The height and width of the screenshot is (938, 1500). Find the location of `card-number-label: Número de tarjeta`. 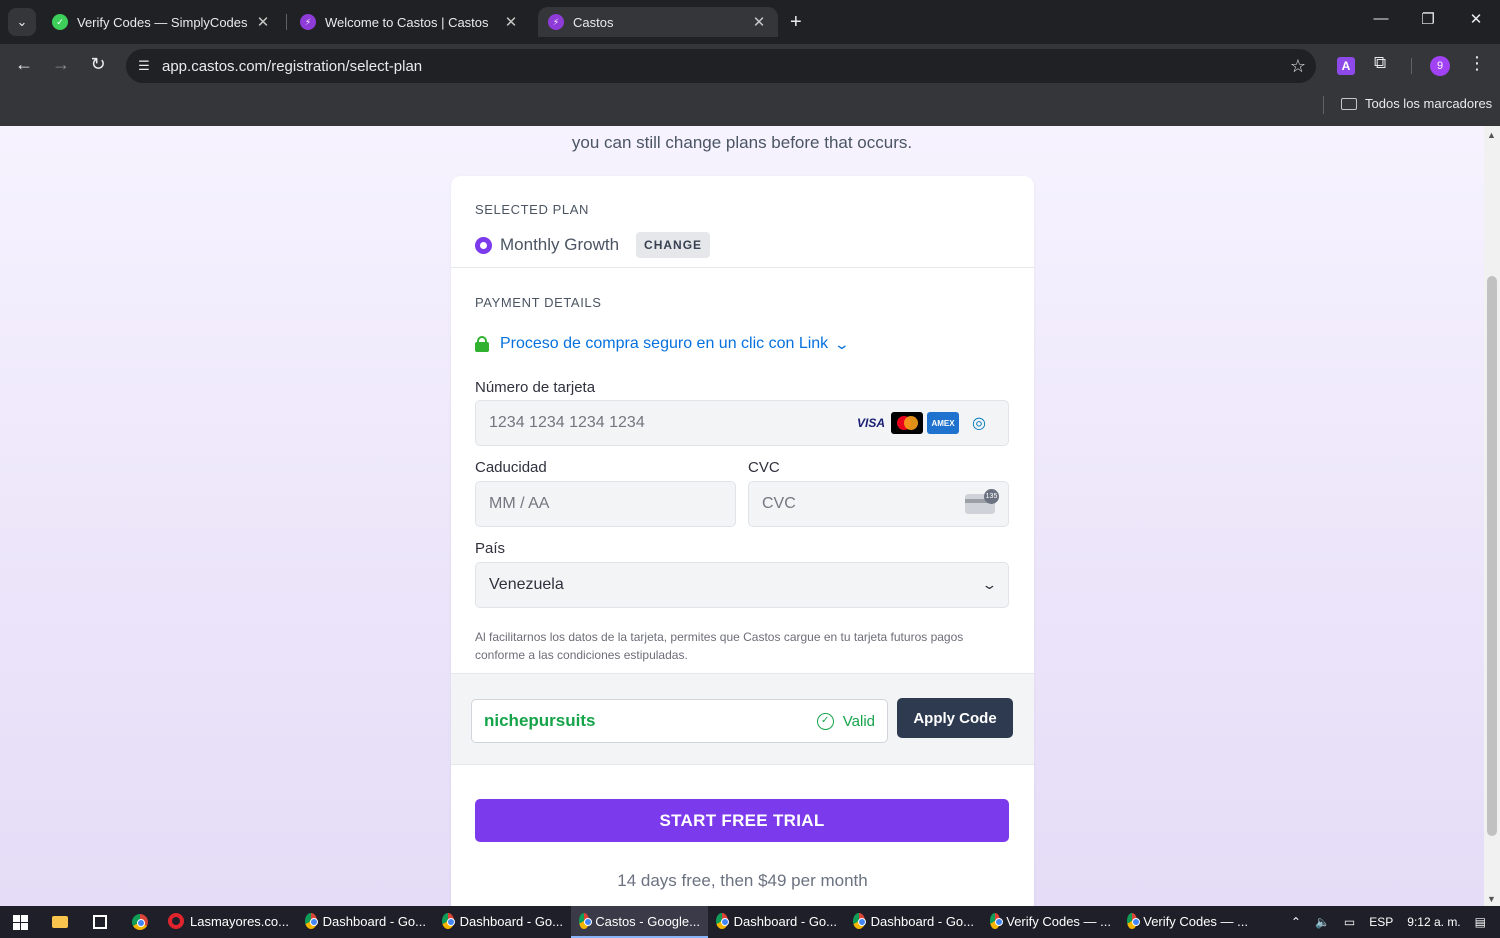

card-number-label: Número de tarjeta is located at coordinates (535, 387).